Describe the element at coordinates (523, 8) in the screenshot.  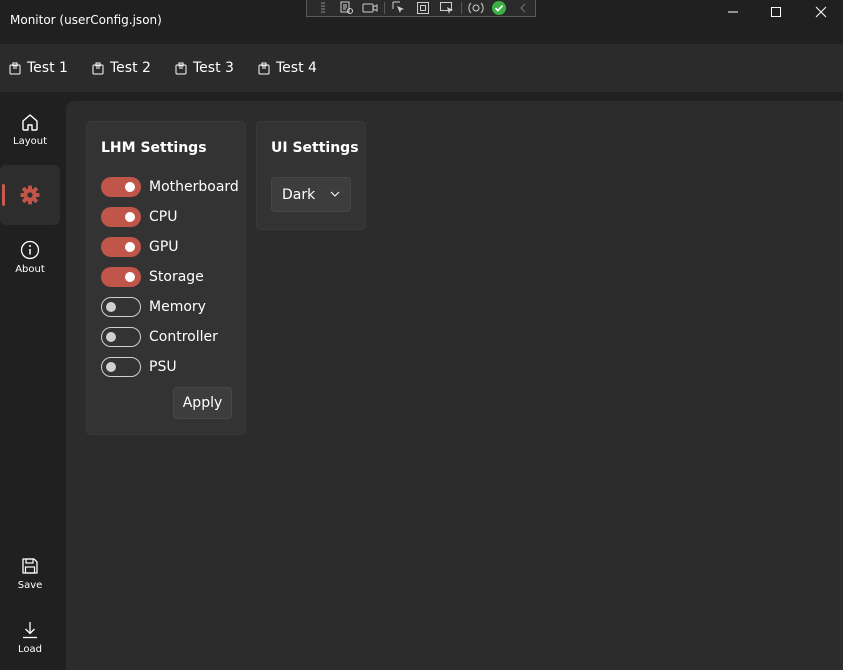
I see `collapse-chevron-icon` at that location.